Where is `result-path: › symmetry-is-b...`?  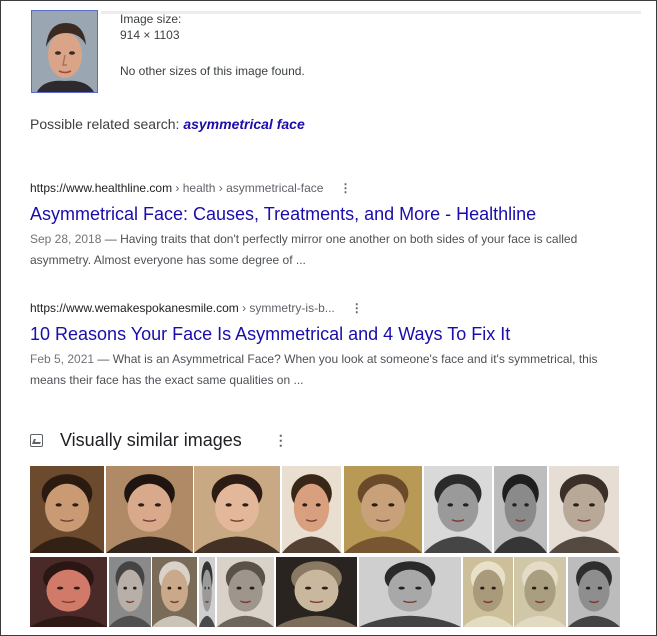
result-path: › symmetry-is-b... is located at coordinates (286, 308).